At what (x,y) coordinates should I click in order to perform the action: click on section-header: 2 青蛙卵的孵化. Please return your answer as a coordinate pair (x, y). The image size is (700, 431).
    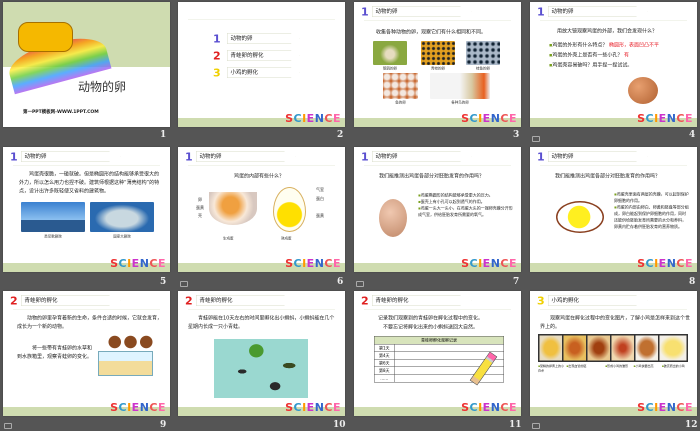
    Looking at the image, I should click on (90, 301).